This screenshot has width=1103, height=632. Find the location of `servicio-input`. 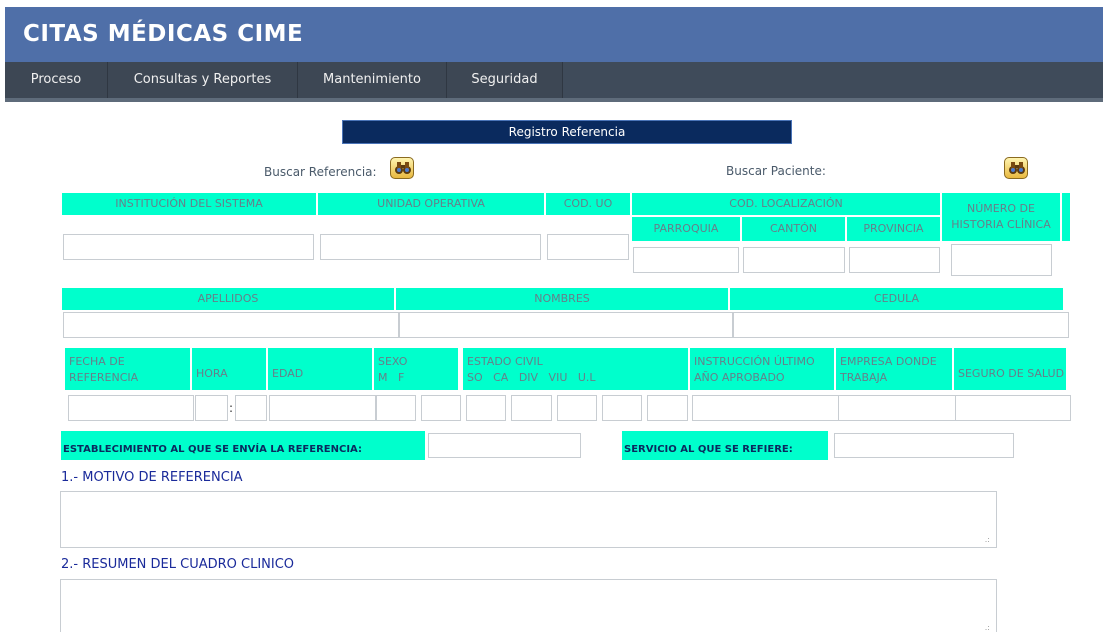

servicio-input is located at coordinates (924, 445).